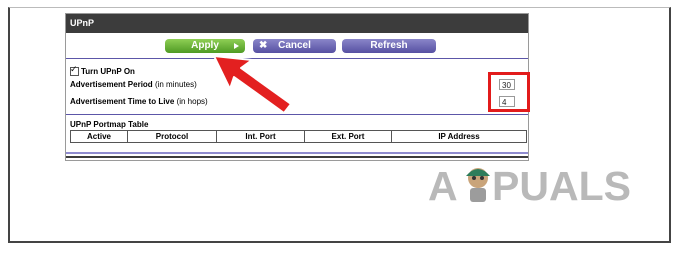  I want to click on svg-text: PUALS, so click(561, 183).